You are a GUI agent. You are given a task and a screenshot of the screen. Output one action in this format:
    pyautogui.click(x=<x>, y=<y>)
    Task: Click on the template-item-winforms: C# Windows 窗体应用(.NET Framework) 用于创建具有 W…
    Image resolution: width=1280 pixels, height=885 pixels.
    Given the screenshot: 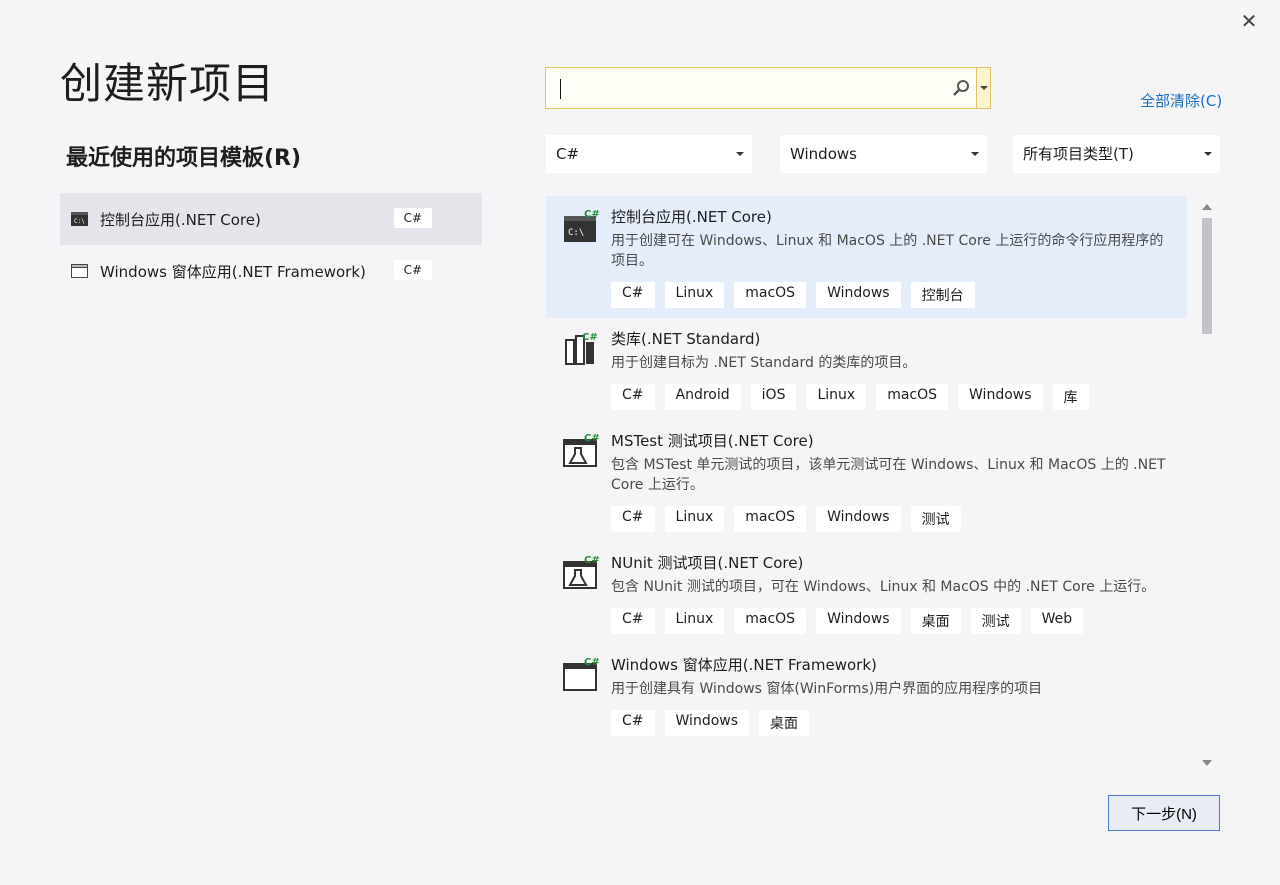 What is the action you would take?
    pyautogui.click(x=866, y=695)
    